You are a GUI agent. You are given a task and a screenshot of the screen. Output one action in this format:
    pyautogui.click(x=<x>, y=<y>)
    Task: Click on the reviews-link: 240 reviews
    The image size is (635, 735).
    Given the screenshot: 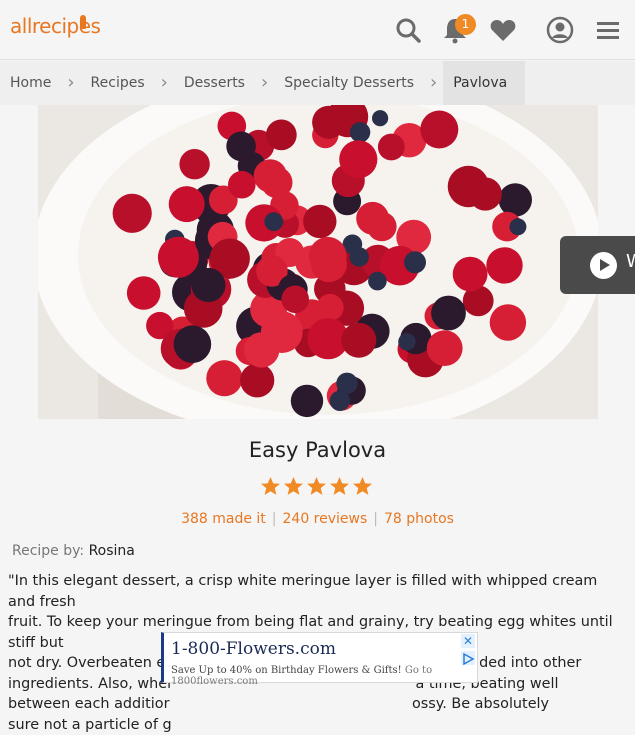 What is the action you would take?
    pyautogui.click(x=325, y=519)
    